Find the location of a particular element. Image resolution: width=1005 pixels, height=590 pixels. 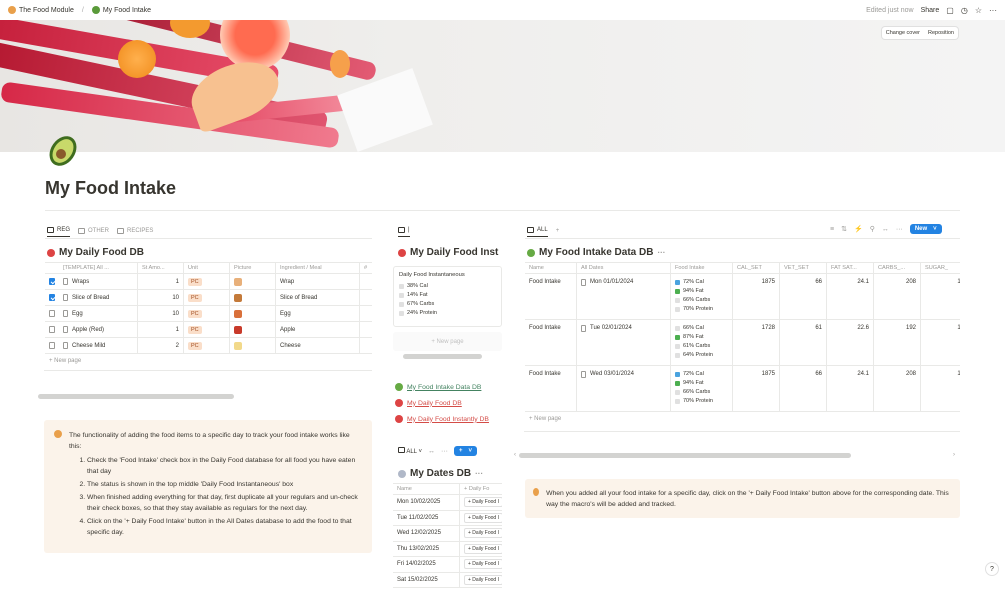

date-name: Thu 13/02/2025 is located at coordinates (426, 548).